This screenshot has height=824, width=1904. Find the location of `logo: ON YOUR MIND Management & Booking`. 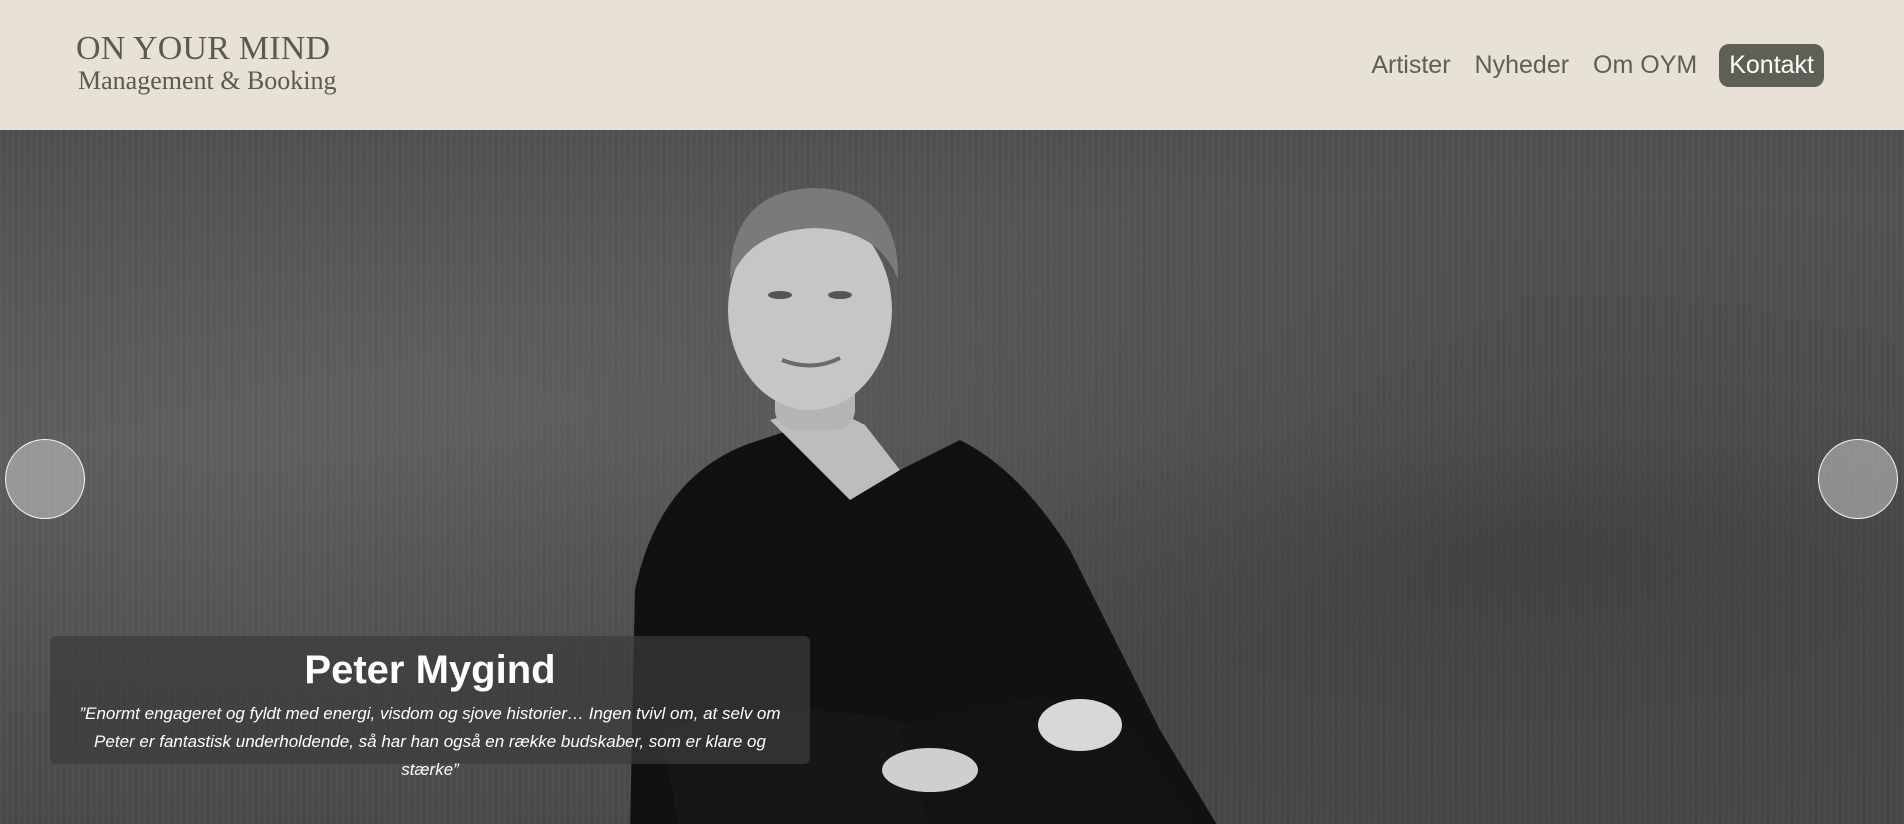

logo: ON YOUR MIND Management & Booking is located at coordinates (206, 63).